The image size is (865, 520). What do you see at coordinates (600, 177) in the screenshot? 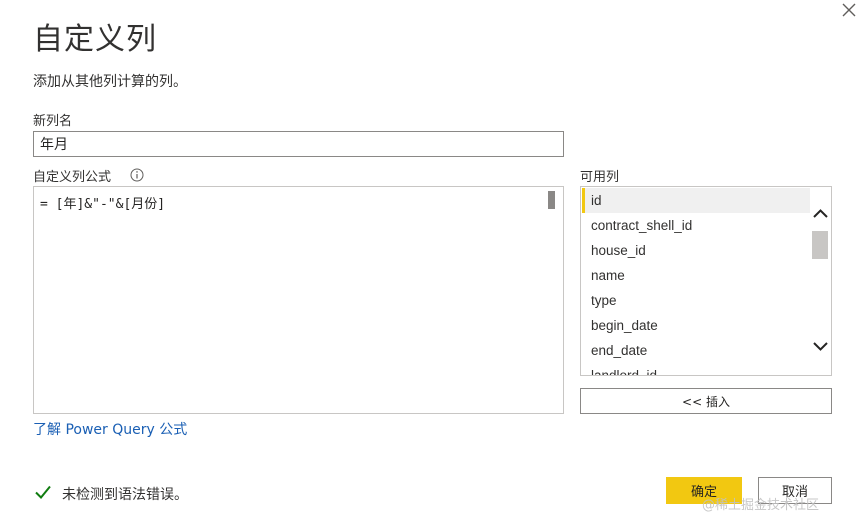
I see `available-columns-label: 可用列` at bounding box center [600, 177].